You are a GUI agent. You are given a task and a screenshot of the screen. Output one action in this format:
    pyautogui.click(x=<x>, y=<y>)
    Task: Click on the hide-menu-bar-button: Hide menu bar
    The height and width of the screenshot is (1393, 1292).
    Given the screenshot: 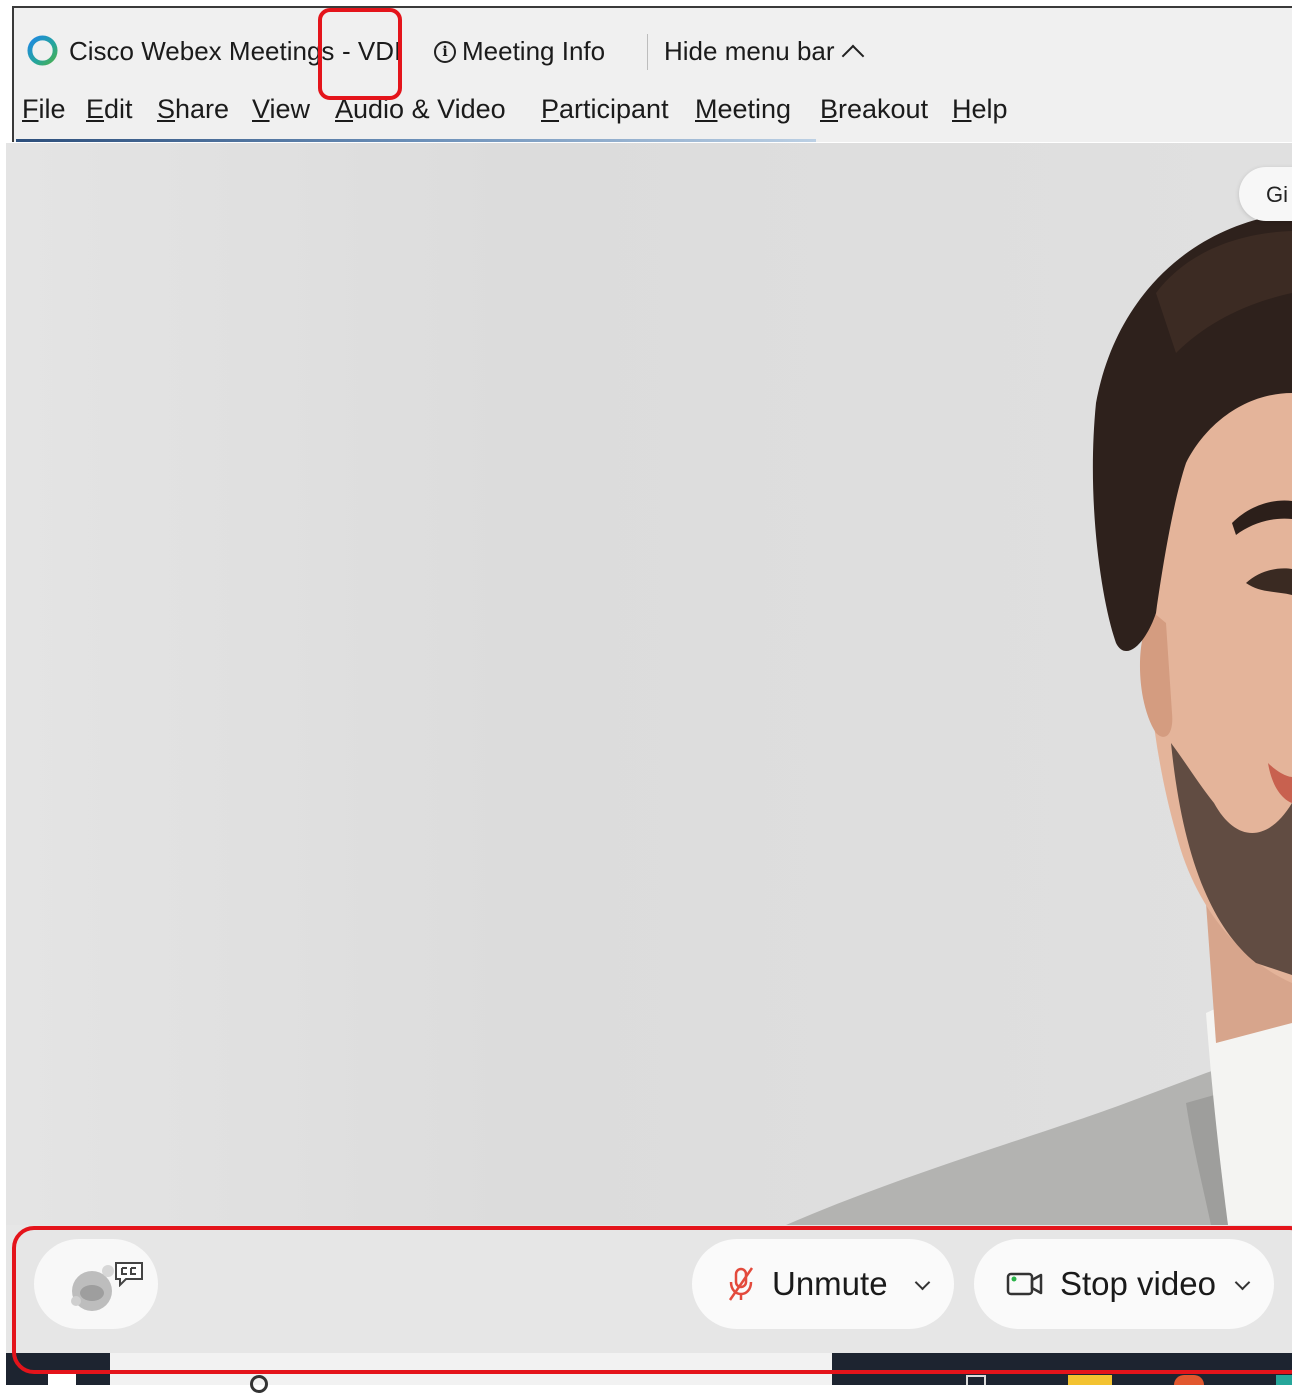 What is the action you would take?
    pyautogui.click(x=764, y=51)
    